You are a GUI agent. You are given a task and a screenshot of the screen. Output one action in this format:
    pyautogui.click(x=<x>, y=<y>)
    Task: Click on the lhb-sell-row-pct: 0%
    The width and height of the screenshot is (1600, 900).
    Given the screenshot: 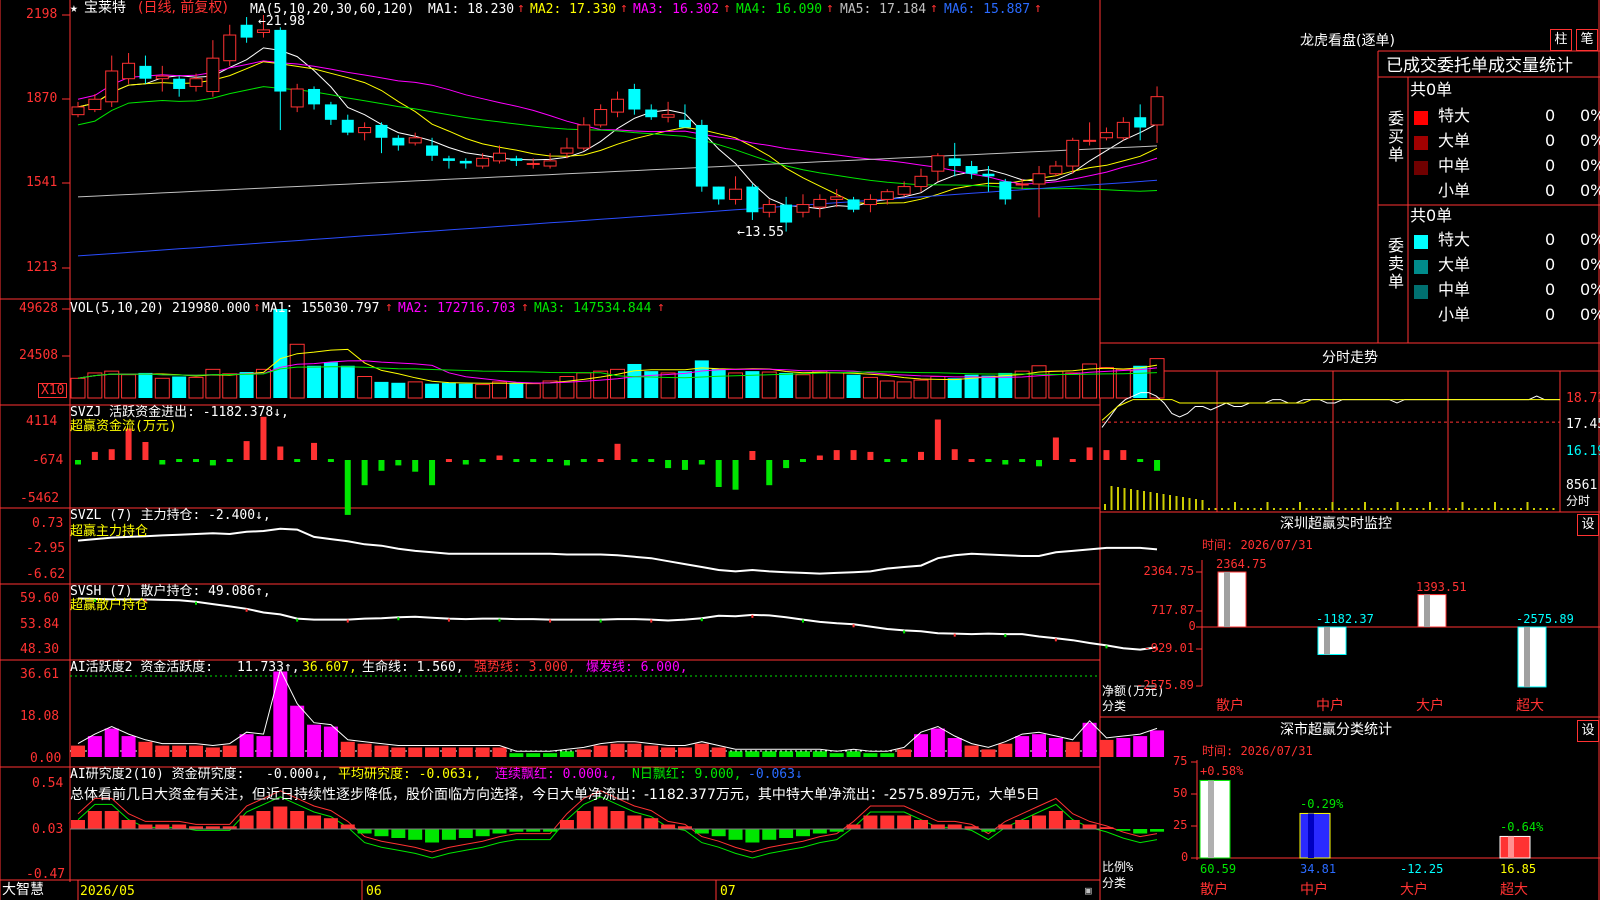 What is the action you would take?
    pyautogui.click(x=1590, y=264)
    